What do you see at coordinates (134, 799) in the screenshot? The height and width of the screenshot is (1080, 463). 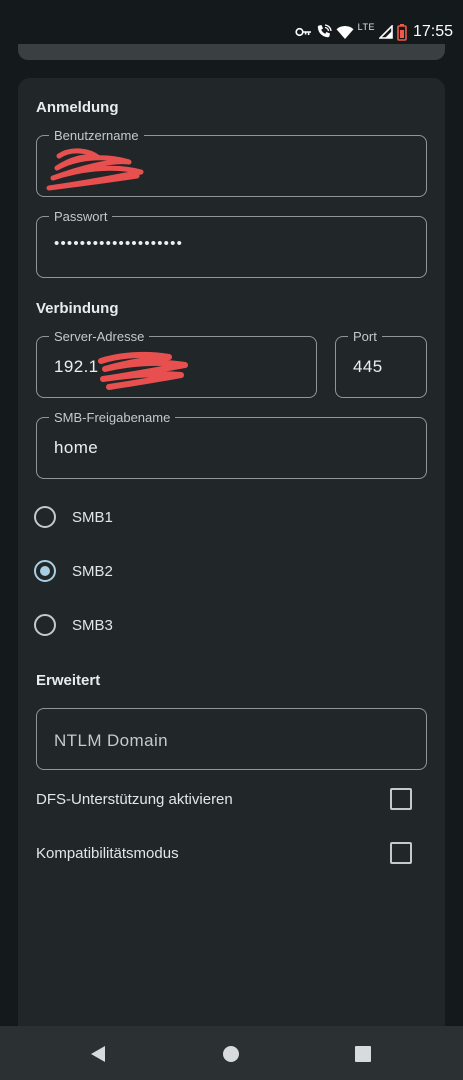 I see `dfs-support-label: DFS-Unterstützung aktivieren` at bounding box center [134, 799].